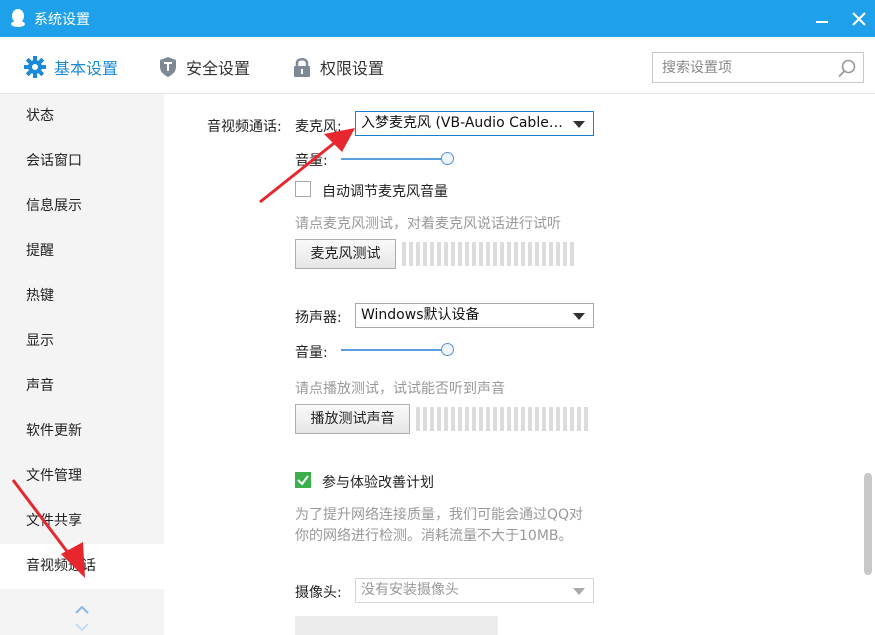 This screenshot has width=875, height=635. What do you see at coordinates (400, 389) in the screenshot?
I see `speaker-test-hint: 请点播放测试，试试能否听到声音` at bounding box center [400, 389].